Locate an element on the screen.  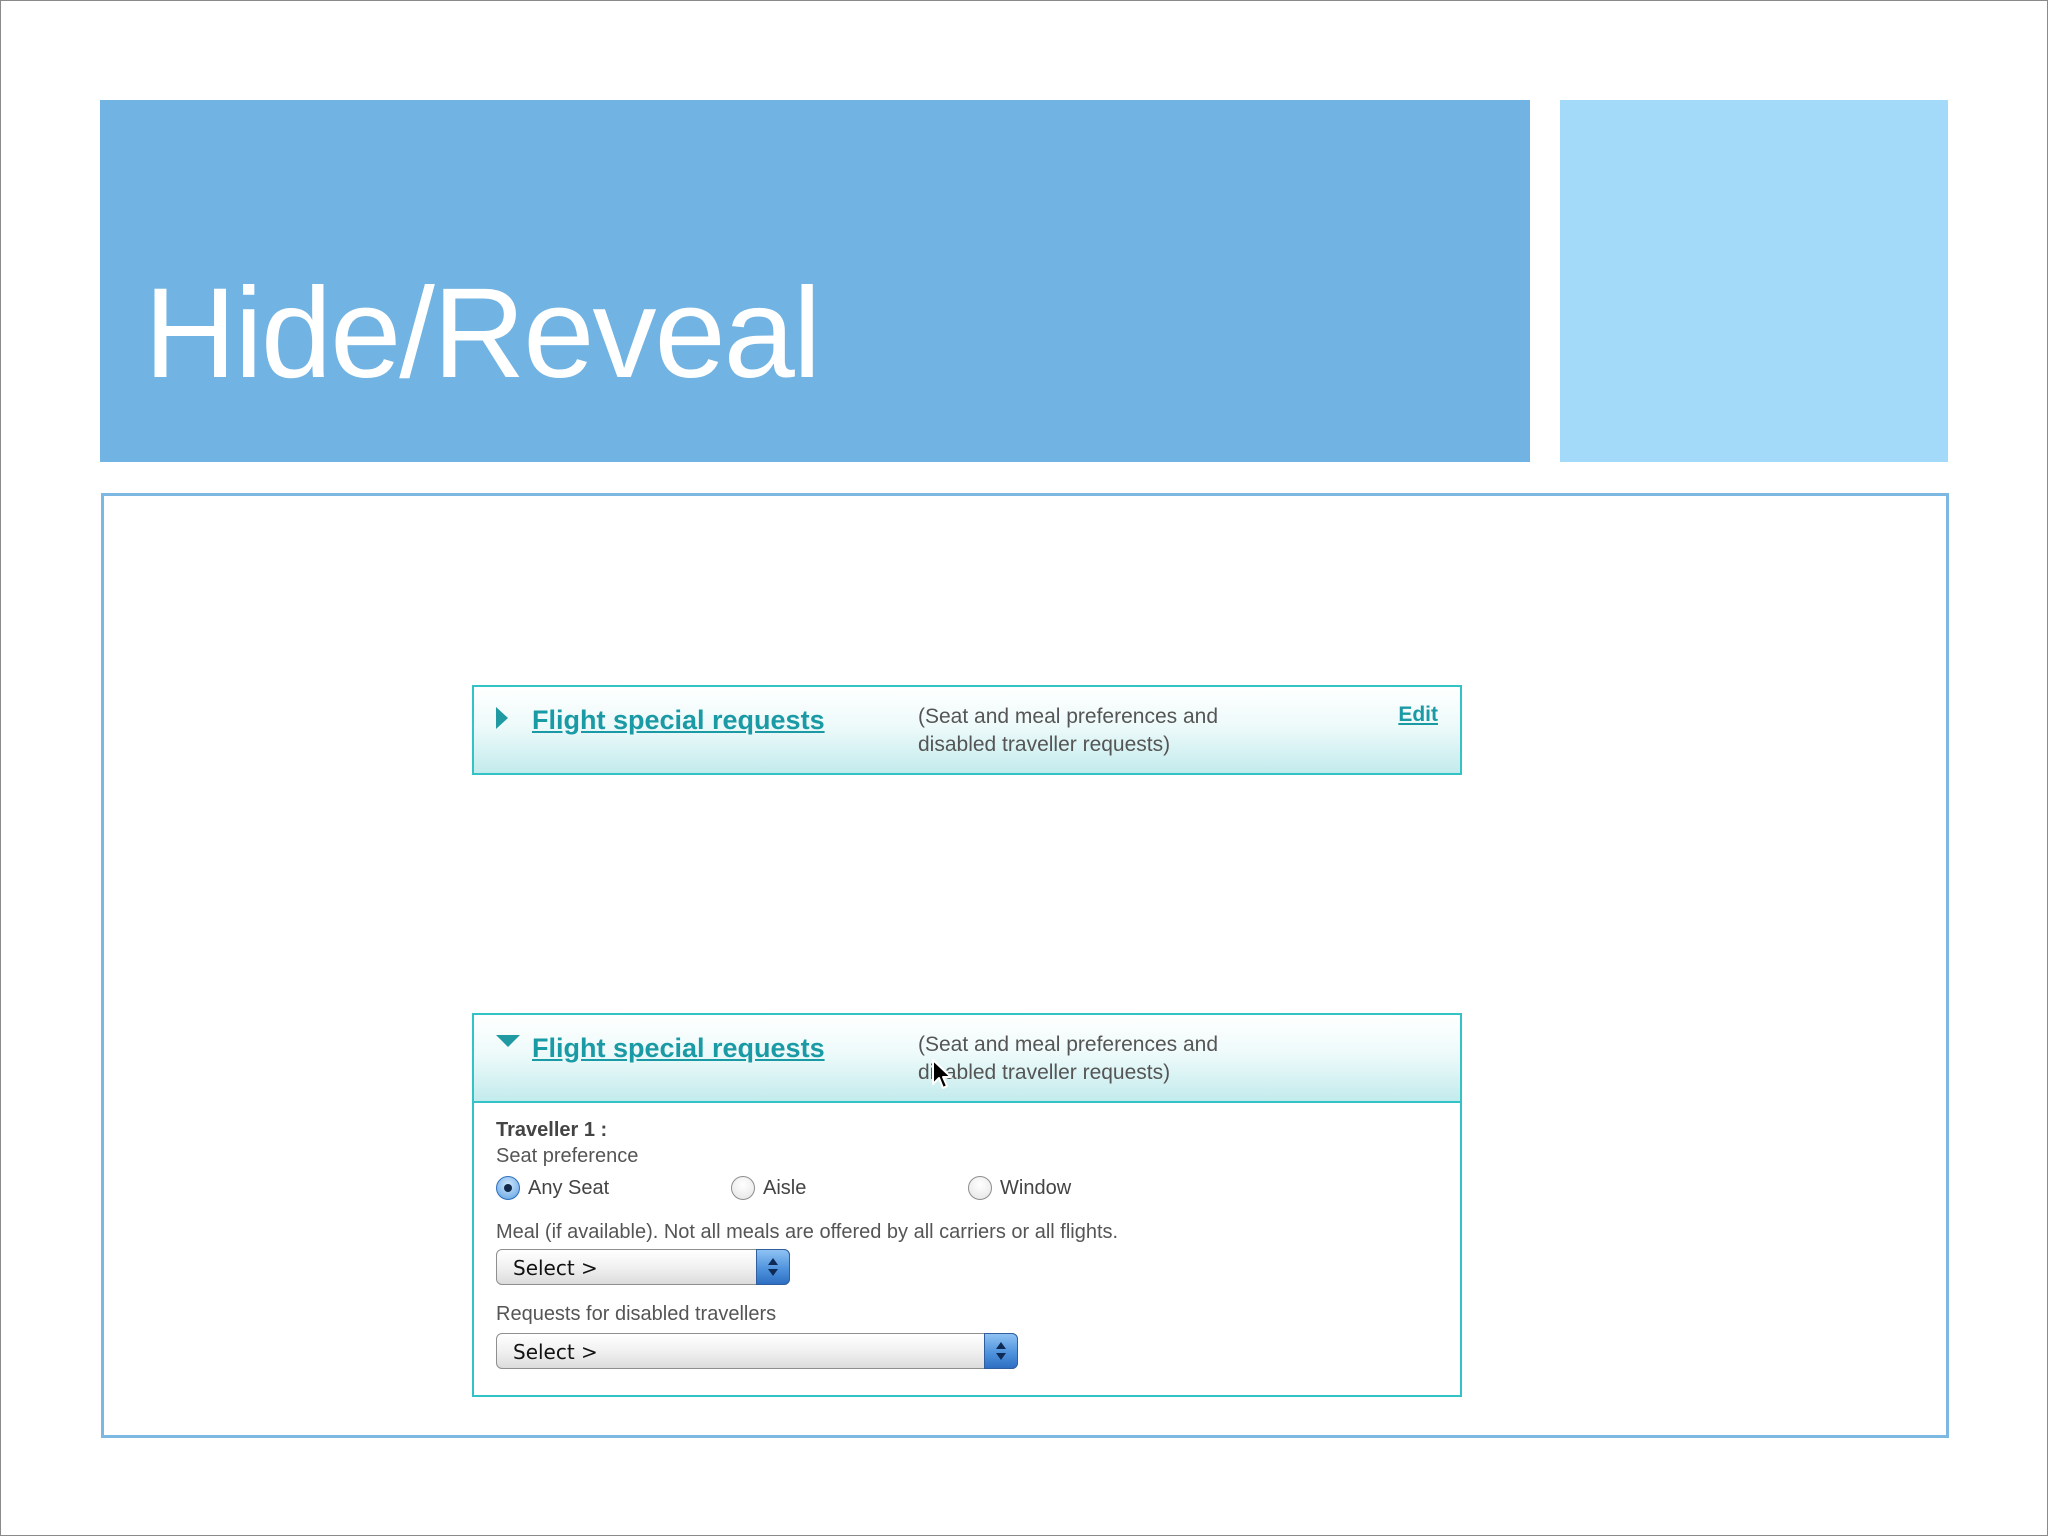
disabled-select-value: Select > is located at coordinates (555, 1352).